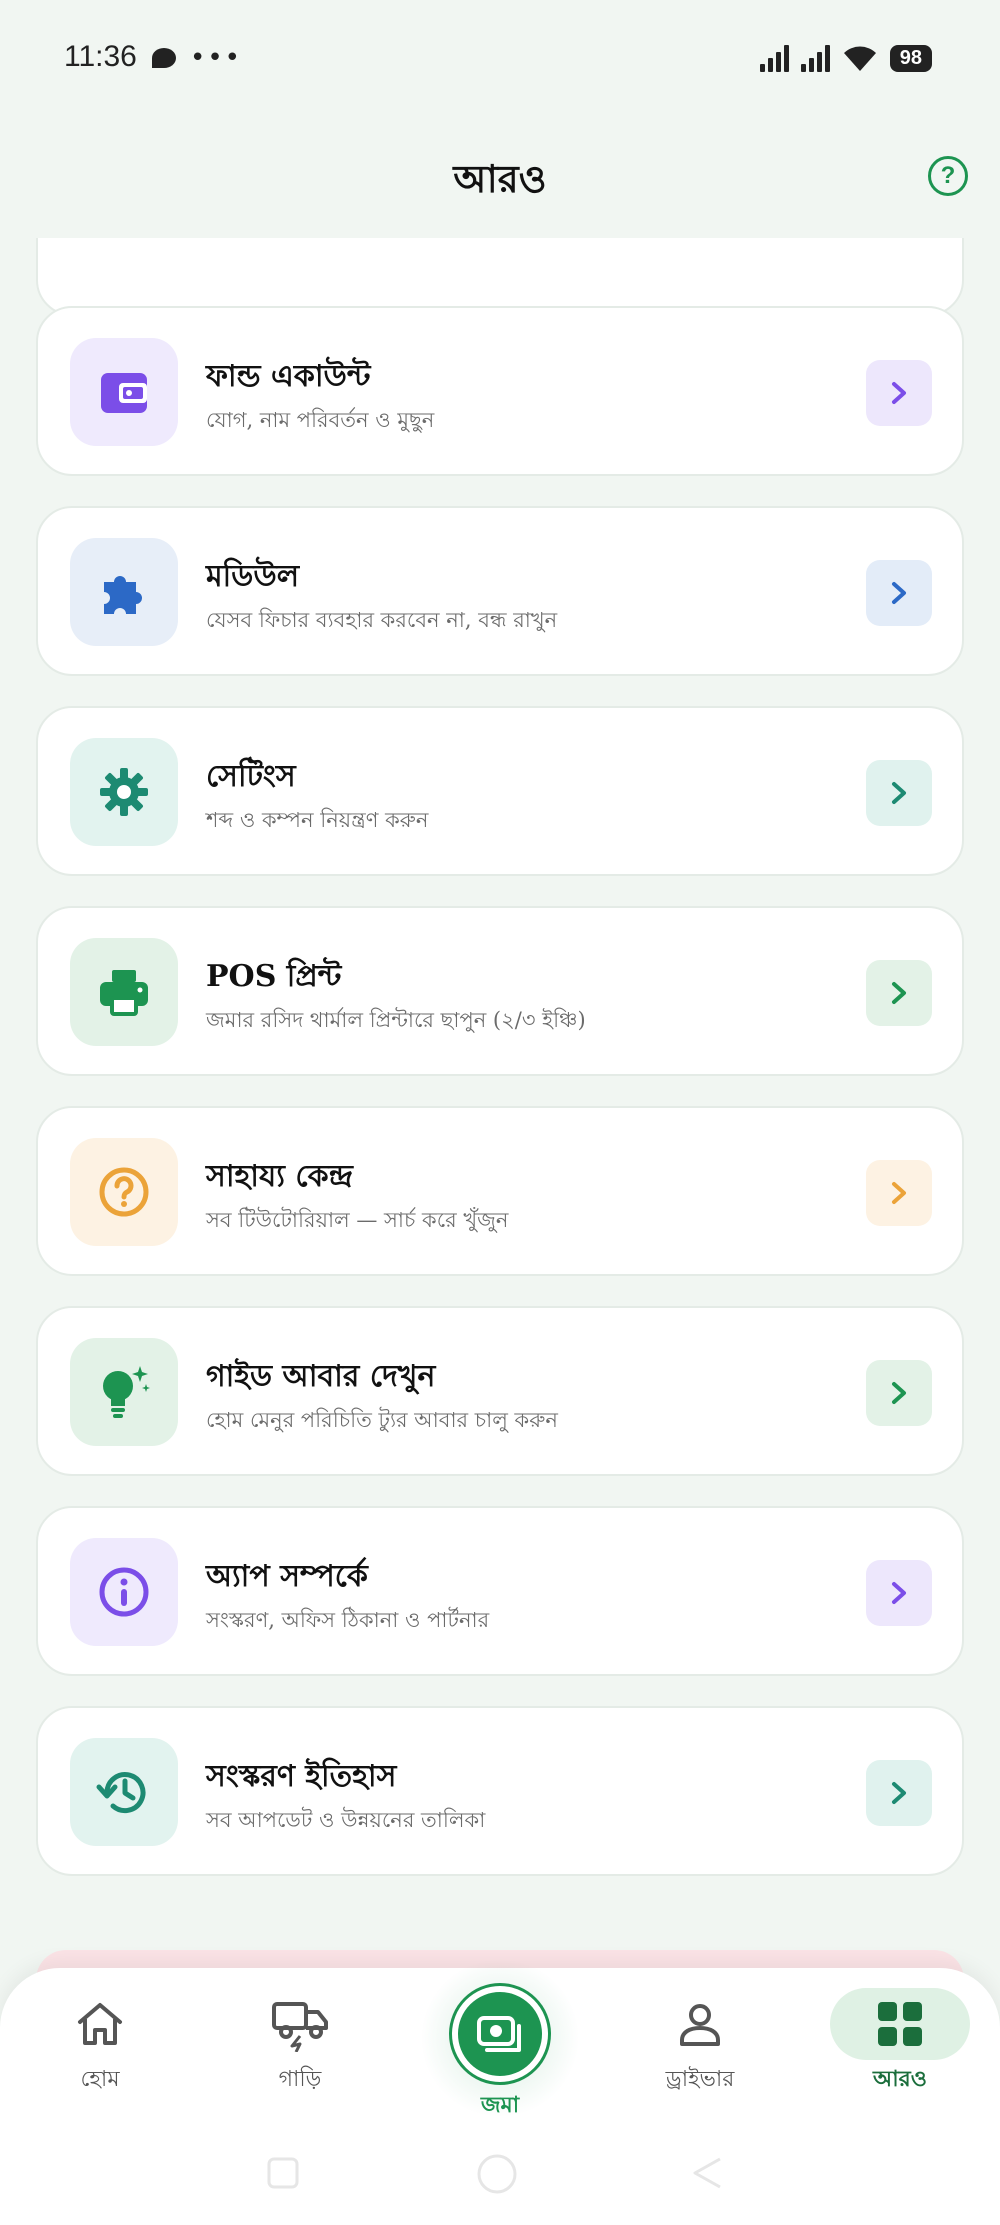  I want to click on nav-label-more: আরও, so click(900, 2079).